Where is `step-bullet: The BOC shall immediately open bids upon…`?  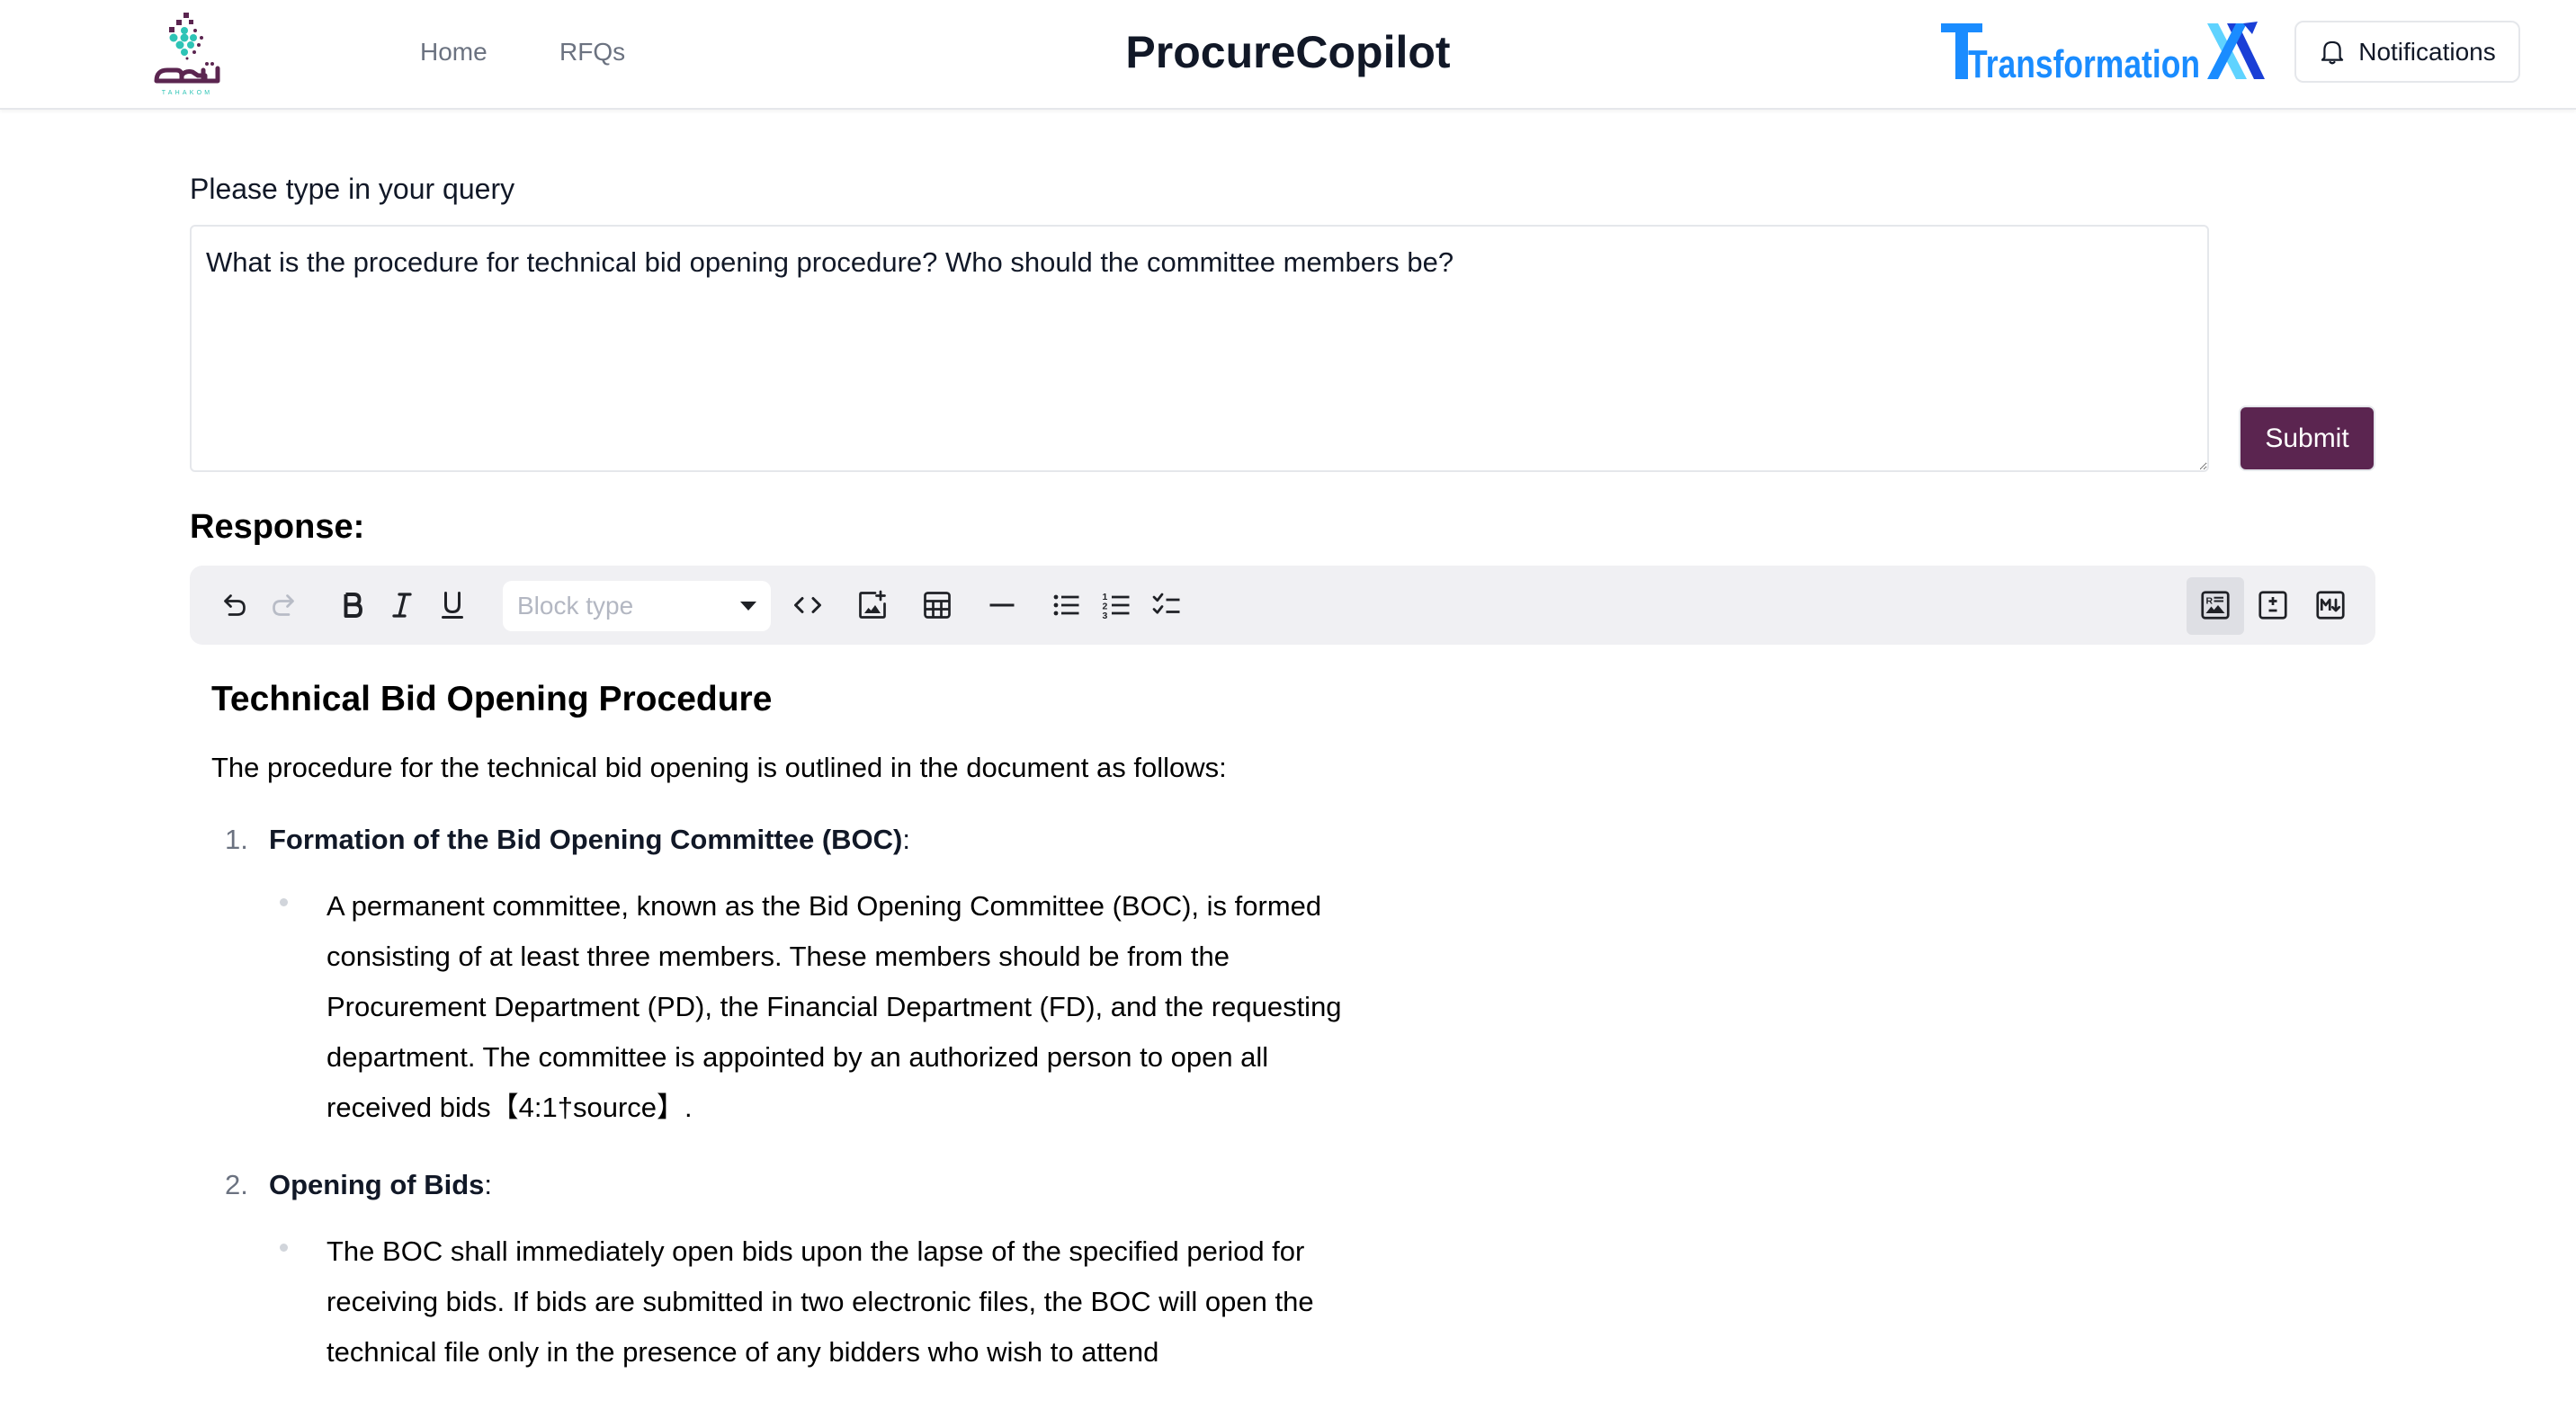
step-bullet: The BOC shall immediately open bids upon… is located at coordinates (825, 1302).